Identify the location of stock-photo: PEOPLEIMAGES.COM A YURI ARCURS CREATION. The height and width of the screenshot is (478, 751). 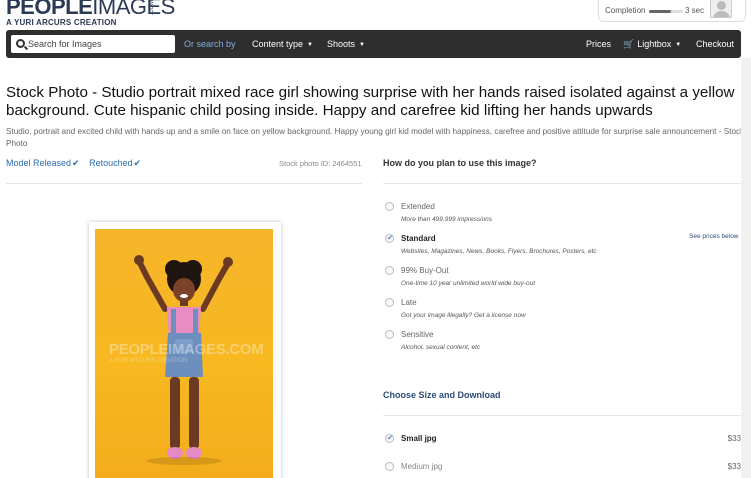
(184, 353).